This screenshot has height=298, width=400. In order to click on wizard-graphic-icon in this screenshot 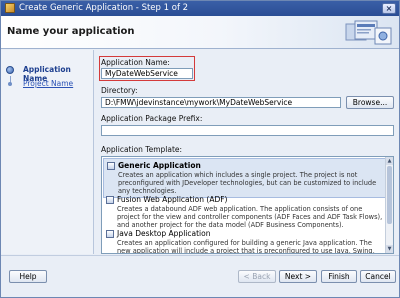, I will do `click(368, 32)`.